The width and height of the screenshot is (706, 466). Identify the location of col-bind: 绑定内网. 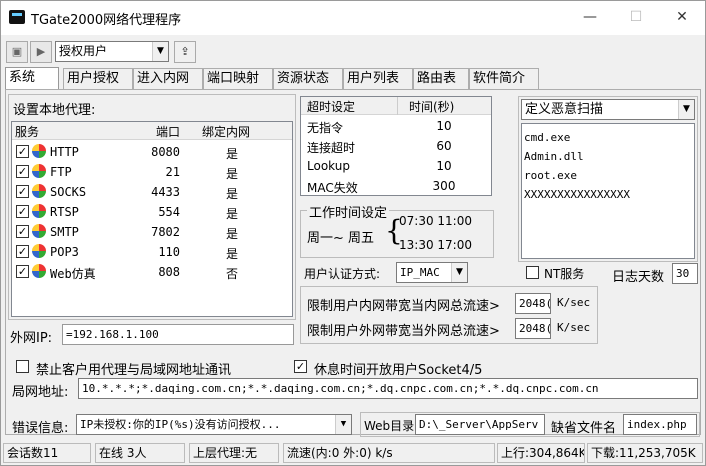
(226, 131).